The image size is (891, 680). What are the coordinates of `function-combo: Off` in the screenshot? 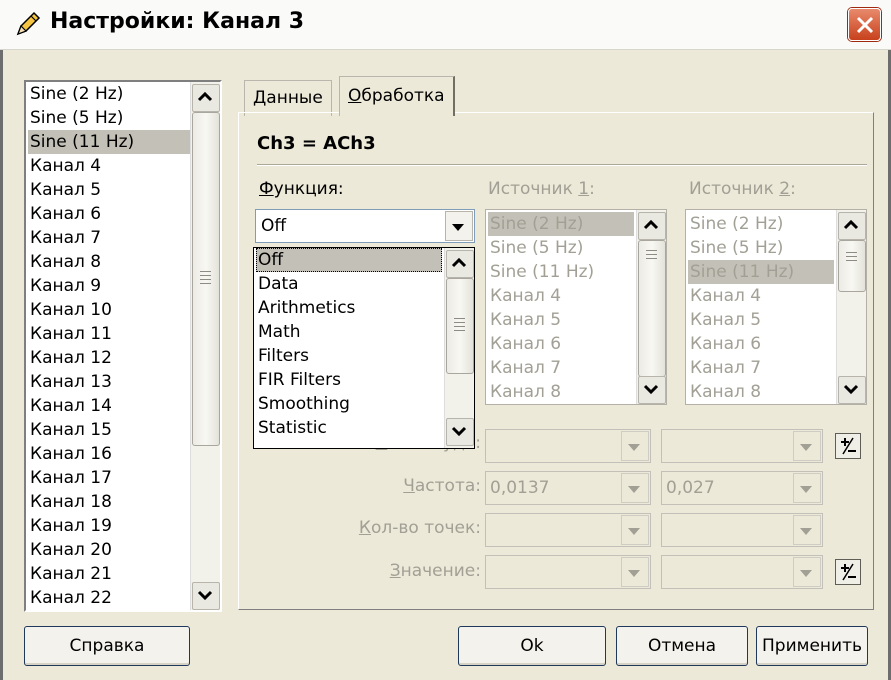 It's located at (365, 226).